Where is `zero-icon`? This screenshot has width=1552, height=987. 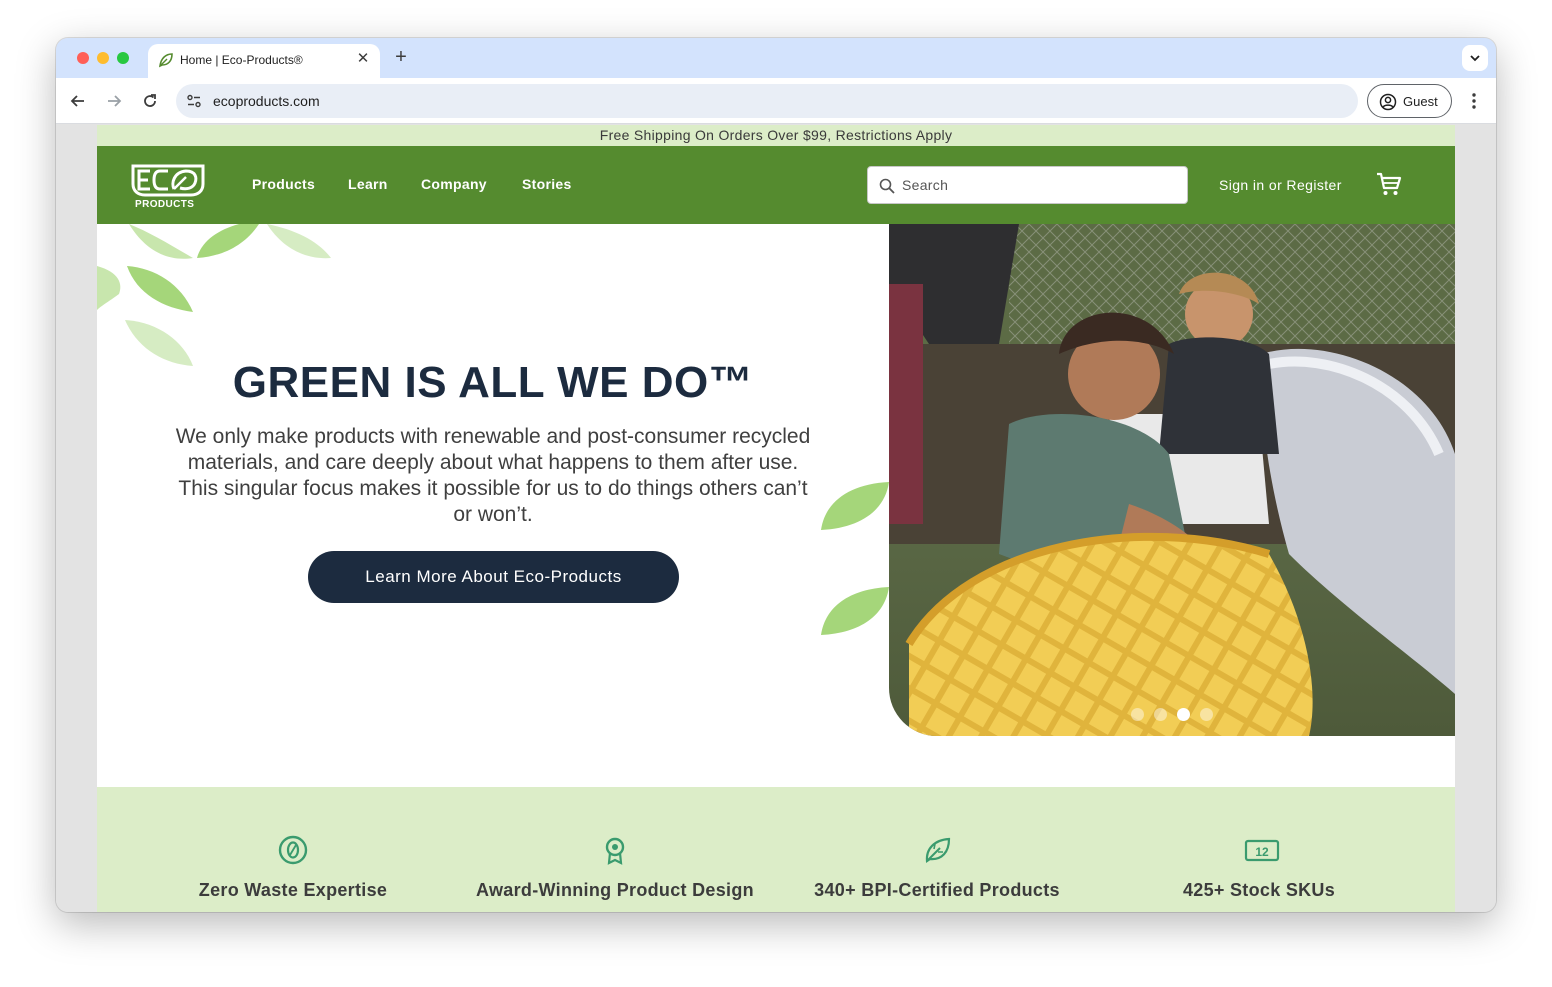
zero-icon is located at coordinates (293, 850).